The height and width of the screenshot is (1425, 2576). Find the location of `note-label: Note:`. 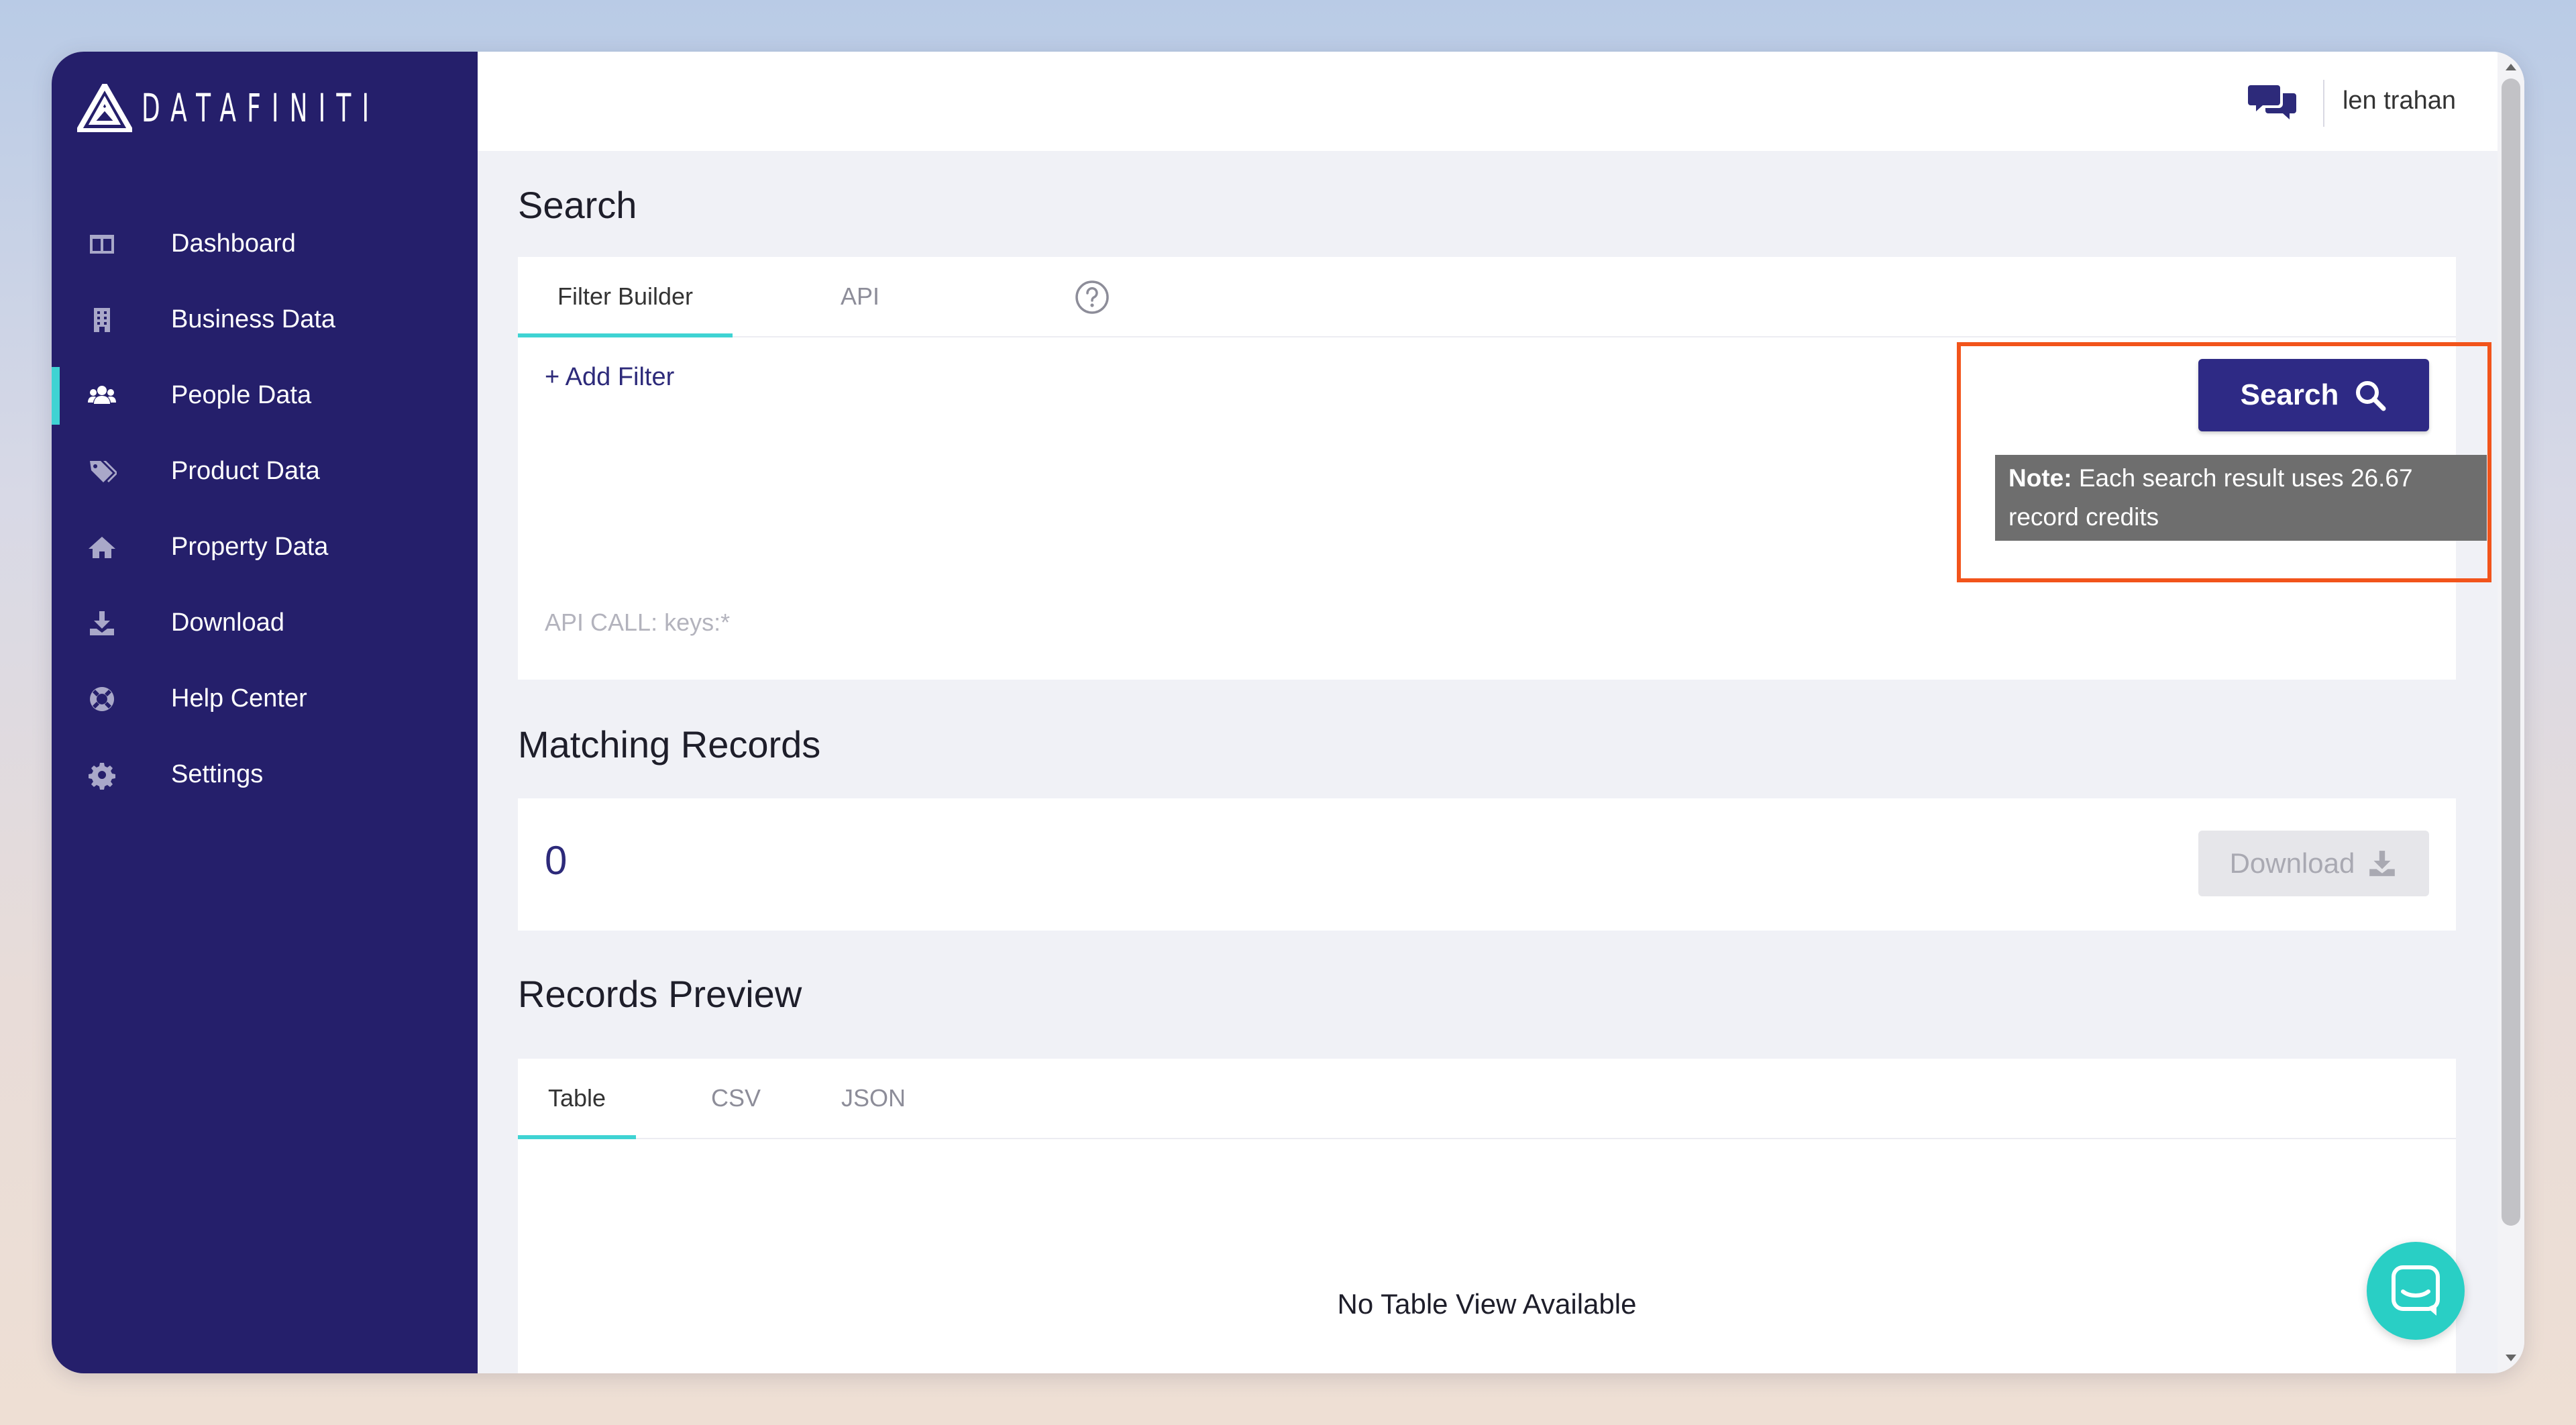

note-label: Note: is located at coordinates (2040, 478).